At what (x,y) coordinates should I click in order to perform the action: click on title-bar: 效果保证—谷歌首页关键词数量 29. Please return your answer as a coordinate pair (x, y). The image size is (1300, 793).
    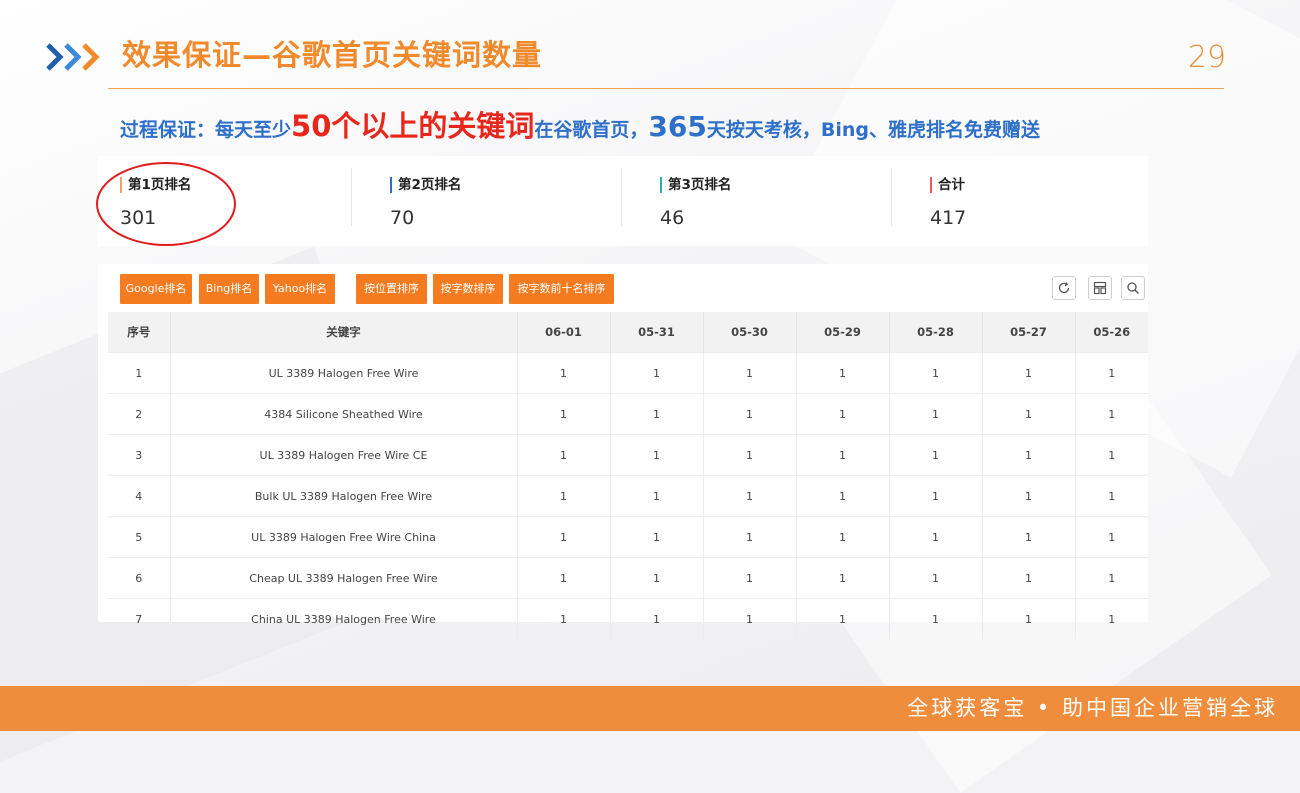
    Looking at the image, I should click on (636, 62).